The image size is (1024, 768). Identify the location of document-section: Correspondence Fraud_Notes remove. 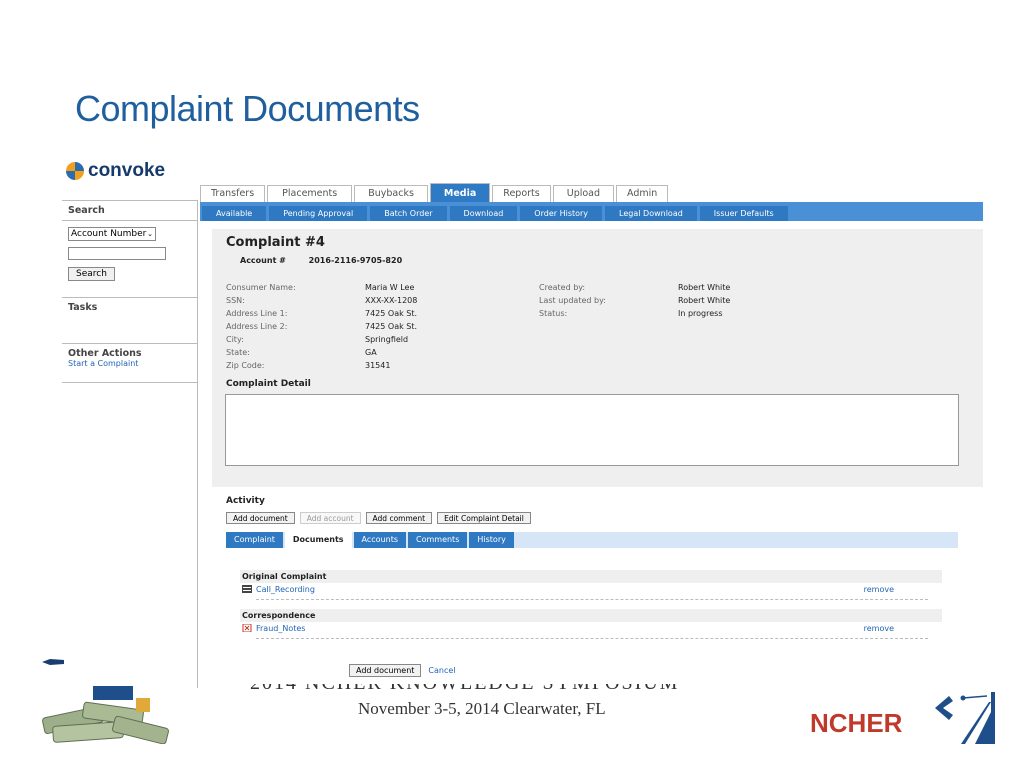
(591, 624).